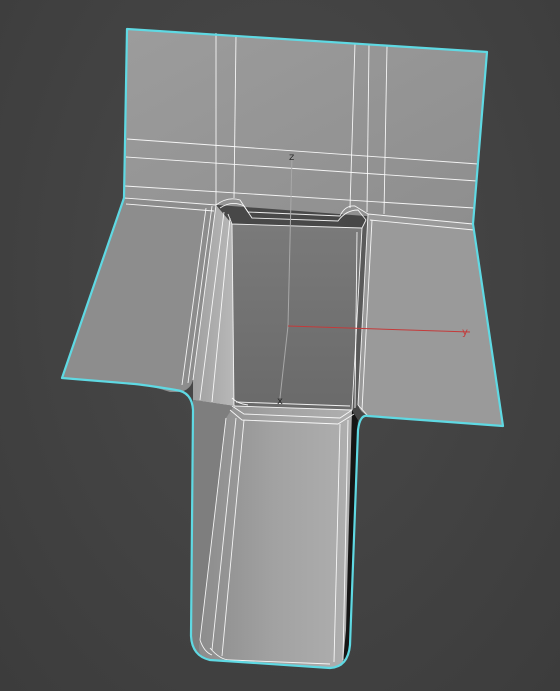 Image resolution: width=560 pixels, height=691 pixels. What do you see at coordinates (139, 295) in the screenshot?
I see `left-wing` at bounding box center [139, 295].